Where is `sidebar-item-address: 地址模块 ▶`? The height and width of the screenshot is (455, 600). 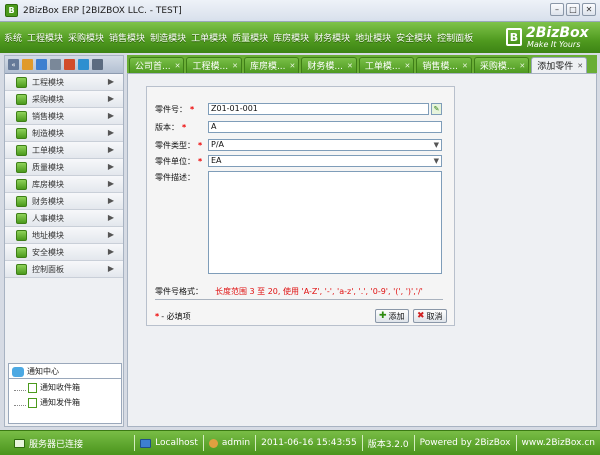 sidebar-item-address: 地址模块 ▶ is located at coordinates (64, 235).